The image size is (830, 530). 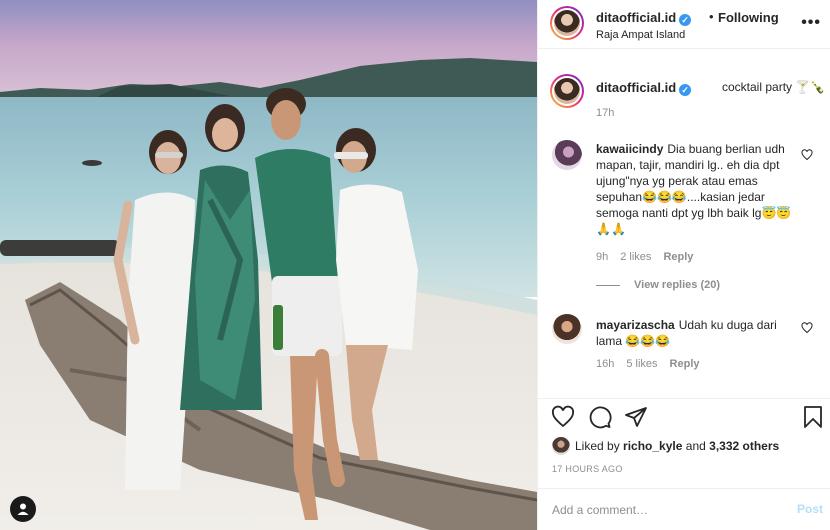 I want to click on caption-author-avatar, so click(x=567, y=91).